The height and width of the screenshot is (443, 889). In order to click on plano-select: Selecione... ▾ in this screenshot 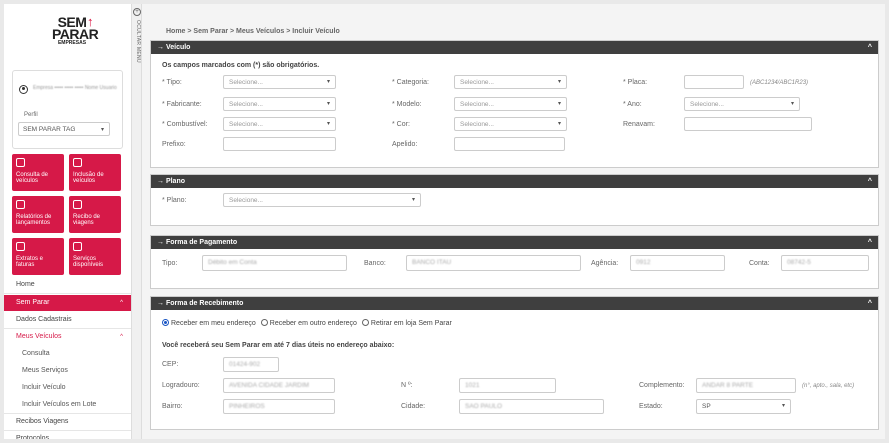, I will do `click(322, 200)`.